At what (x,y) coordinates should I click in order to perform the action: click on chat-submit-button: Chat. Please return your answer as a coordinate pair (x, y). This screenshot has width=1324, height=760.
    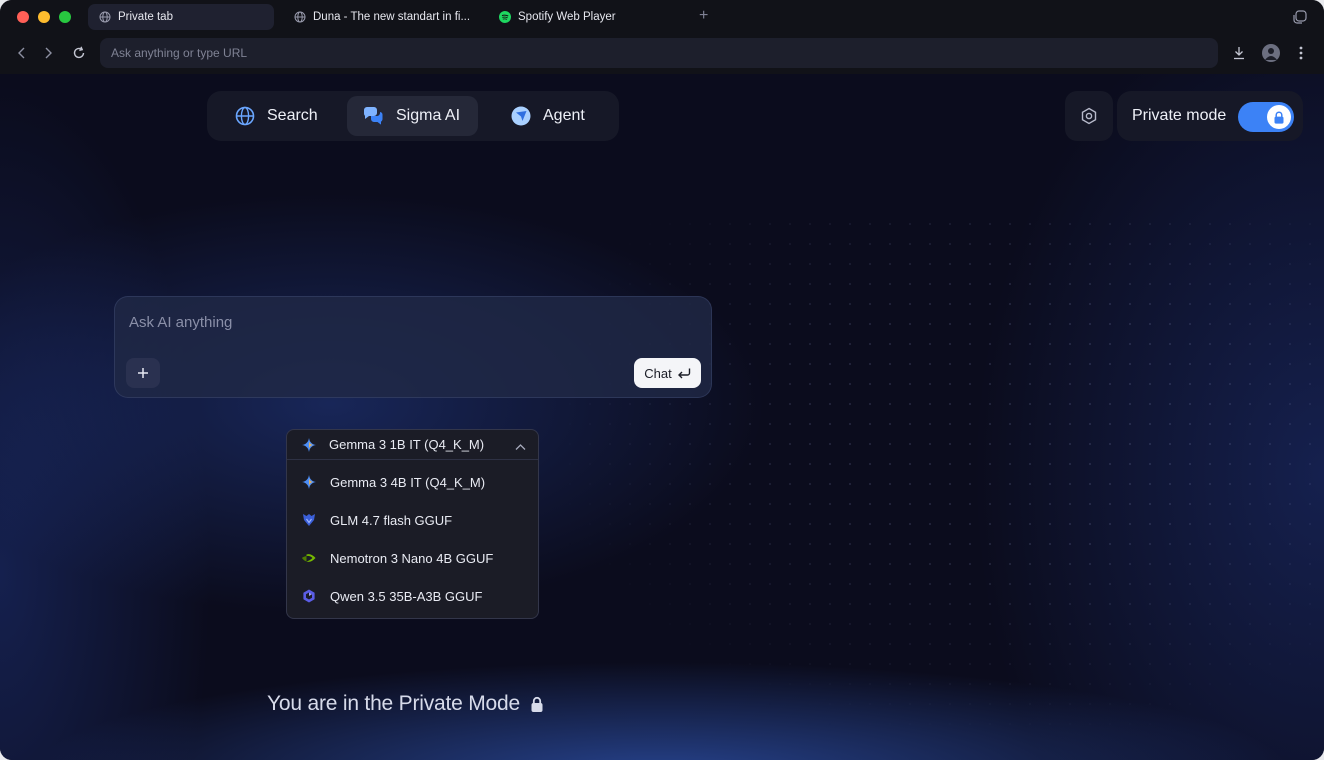
    Looking at the image, I should click on (667, 373).